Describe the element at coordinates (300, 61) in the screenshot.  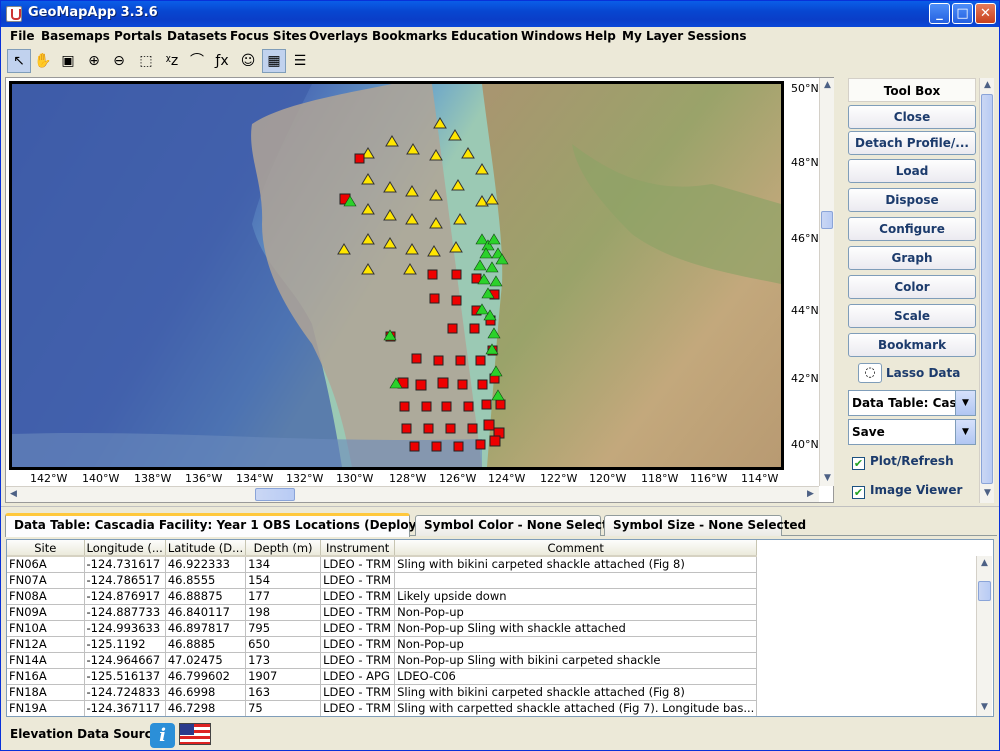
I see `list-icon: ☰` at that location.